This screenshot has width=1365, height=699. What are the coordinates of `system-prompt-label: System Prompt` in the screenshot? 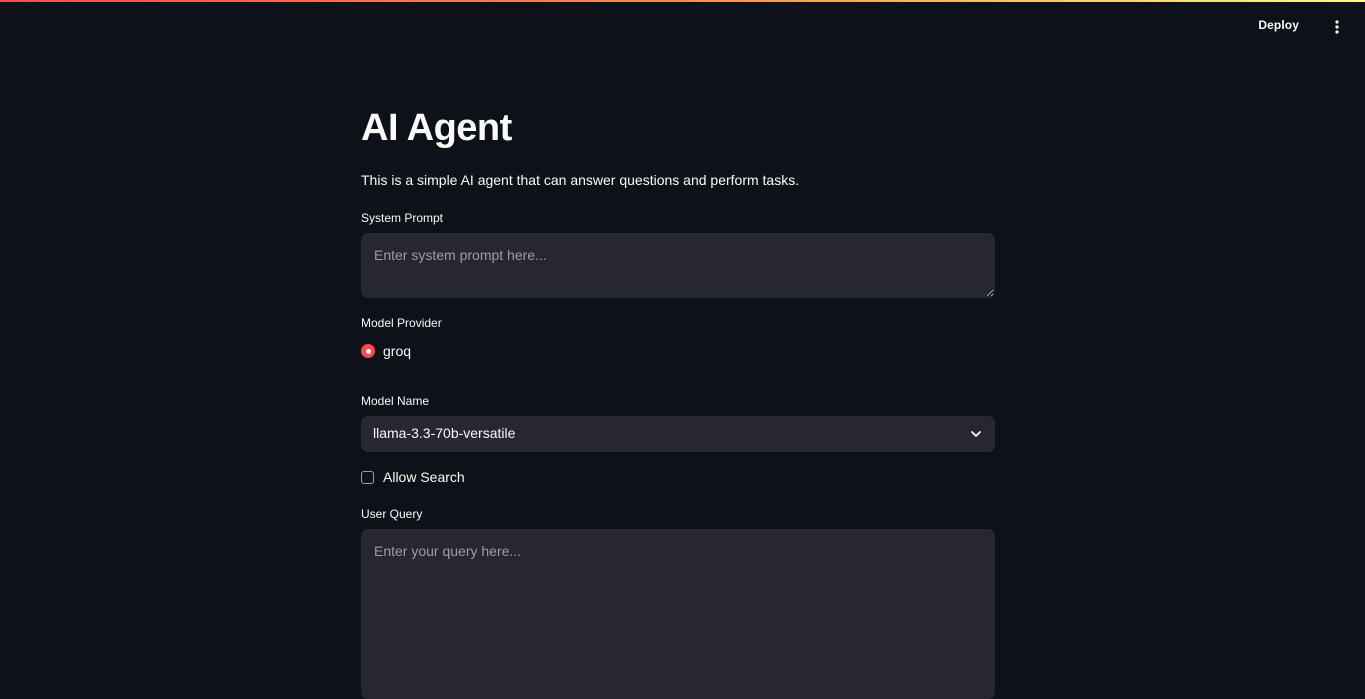 It's located at (402, 218).